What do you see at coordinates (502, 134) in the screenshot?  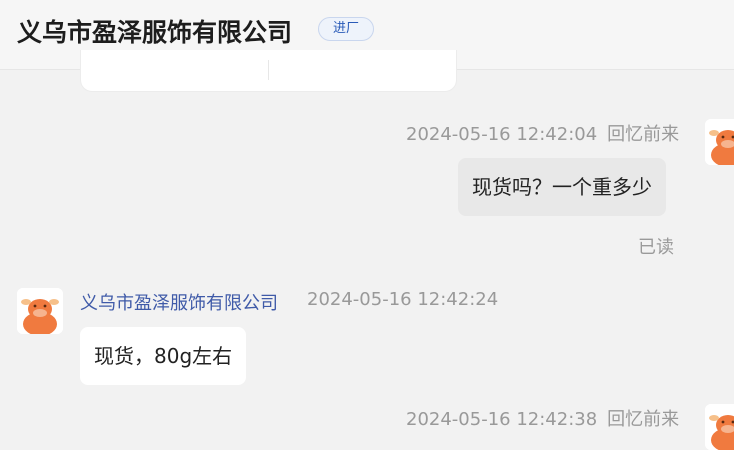 I see `message-timestamp: 2024-05-16 12:42:04` at bounding box center [502, 134].